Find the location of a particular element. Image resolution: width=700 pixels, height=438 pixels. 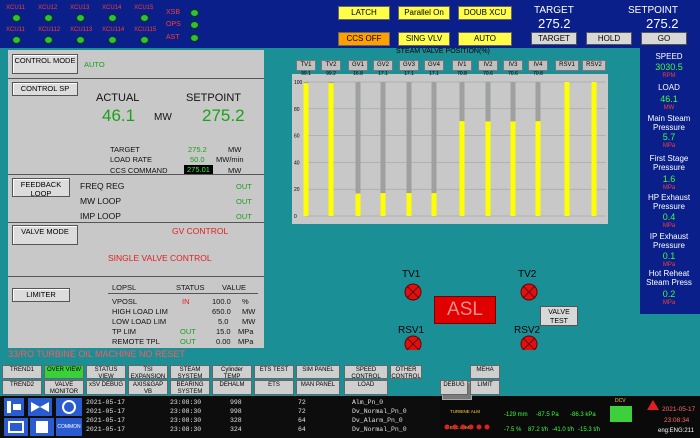

alarm-message: 33/RO TURBINE OIL MACHINE NO RESET is located at coordinates (97, 354).